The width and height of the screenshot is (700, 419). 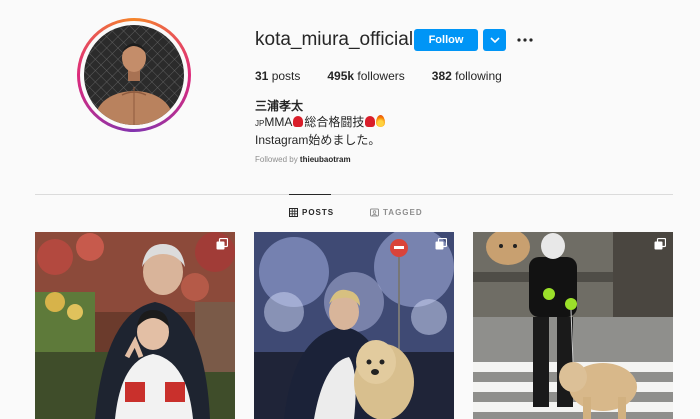 What do you see at coordinates (260, 123) in the screenshot?
I see `japan-flag-label: JP` at bounding box center [260, 123].